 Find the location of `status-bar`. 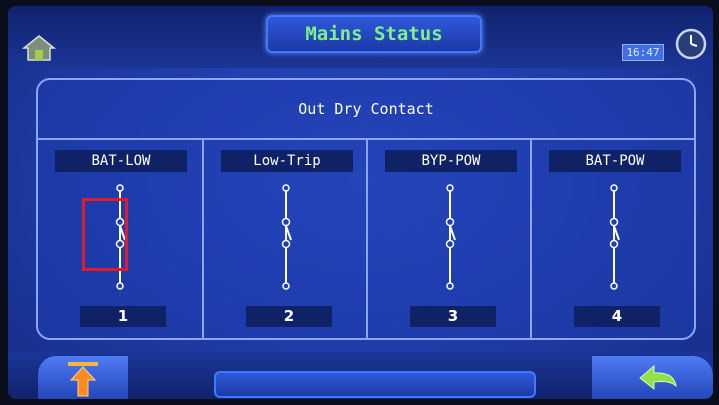

status-bar is located at coordinates (375, 384).